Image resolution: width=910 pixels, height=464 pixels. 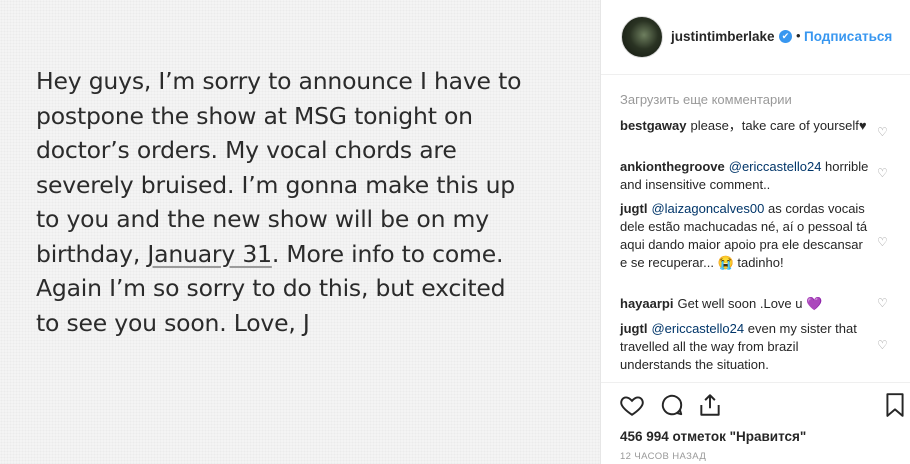 What do you see at coordinates (246, 150) in the screenshot?
I see `note-line: doctor’s orders. My vocal chords are` at bounding box center [246, 150].